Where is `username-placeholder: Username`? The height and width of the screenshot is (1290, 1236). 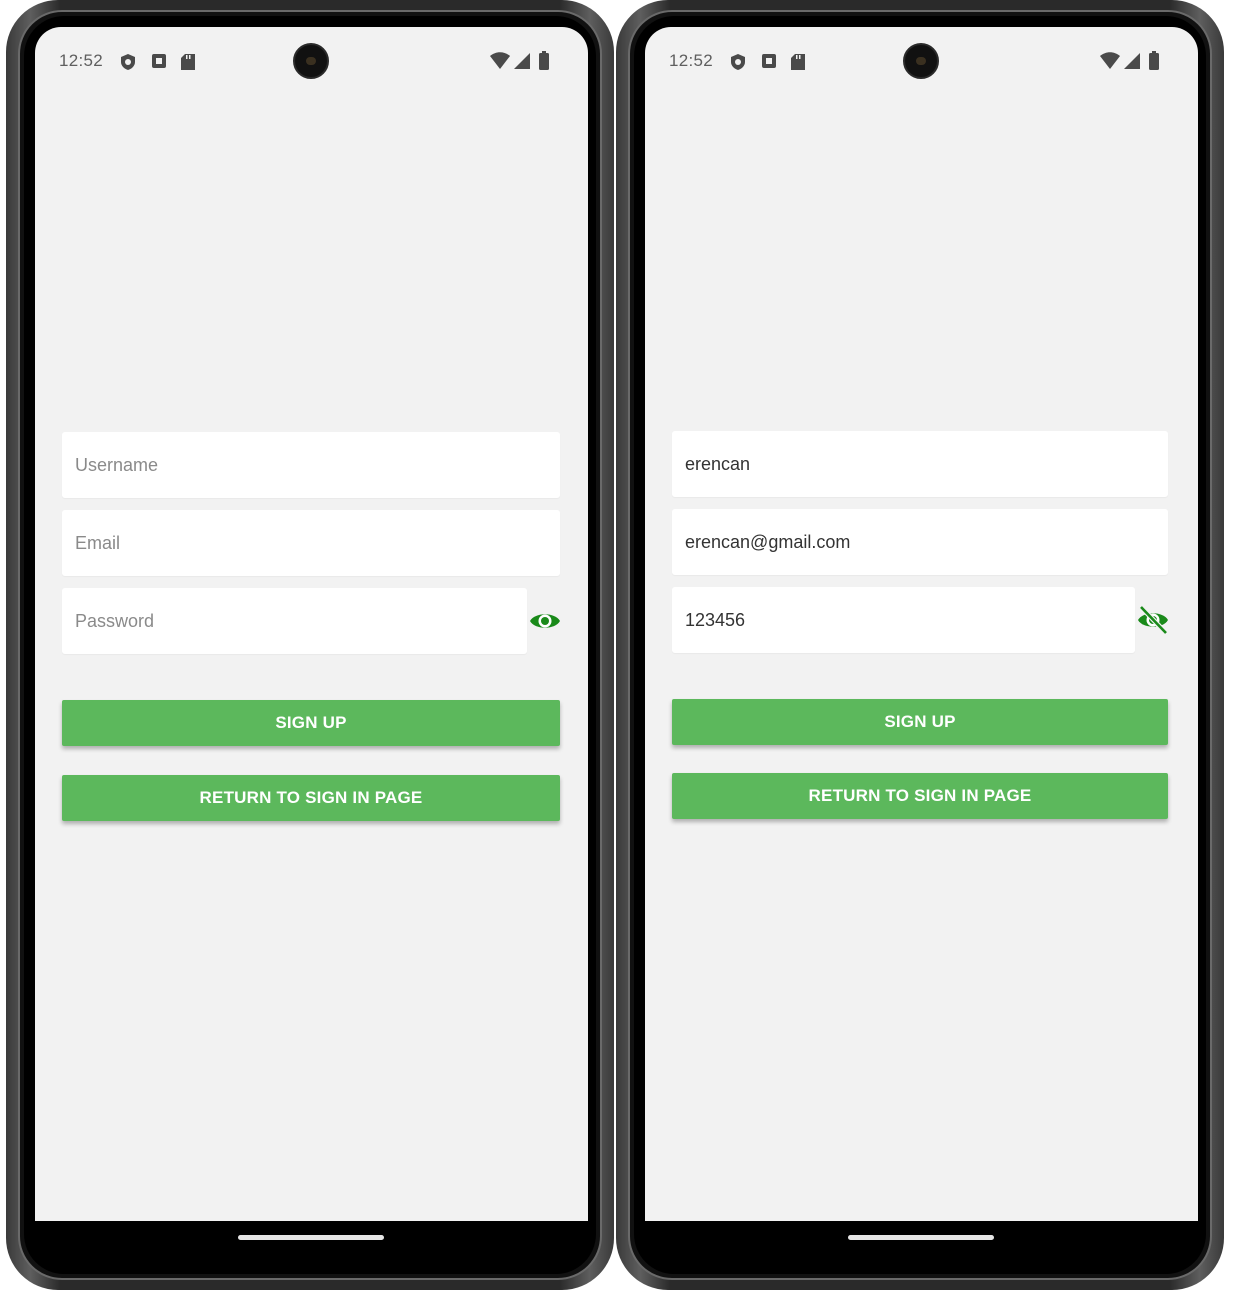 username-placeholder: Username is located at coordinates (117, 465).